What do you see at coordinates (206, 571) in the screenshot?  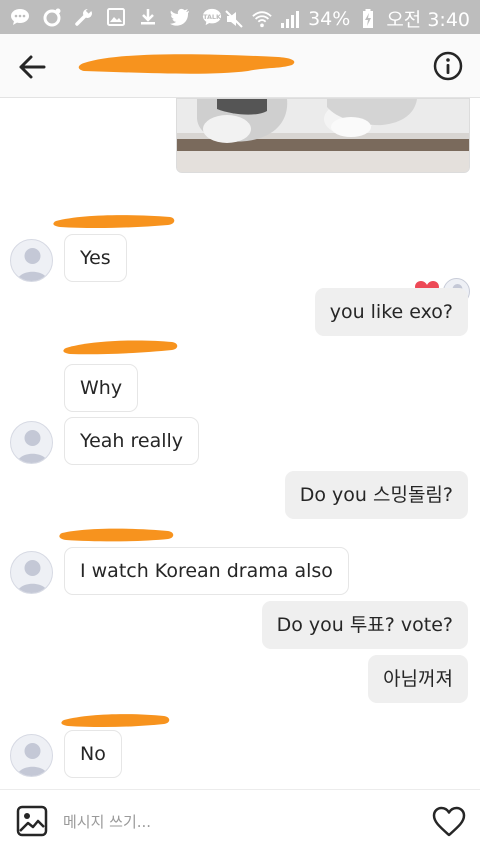 I see `incoming-message: I watch Korean drama also` at bounding box center [206, 571].